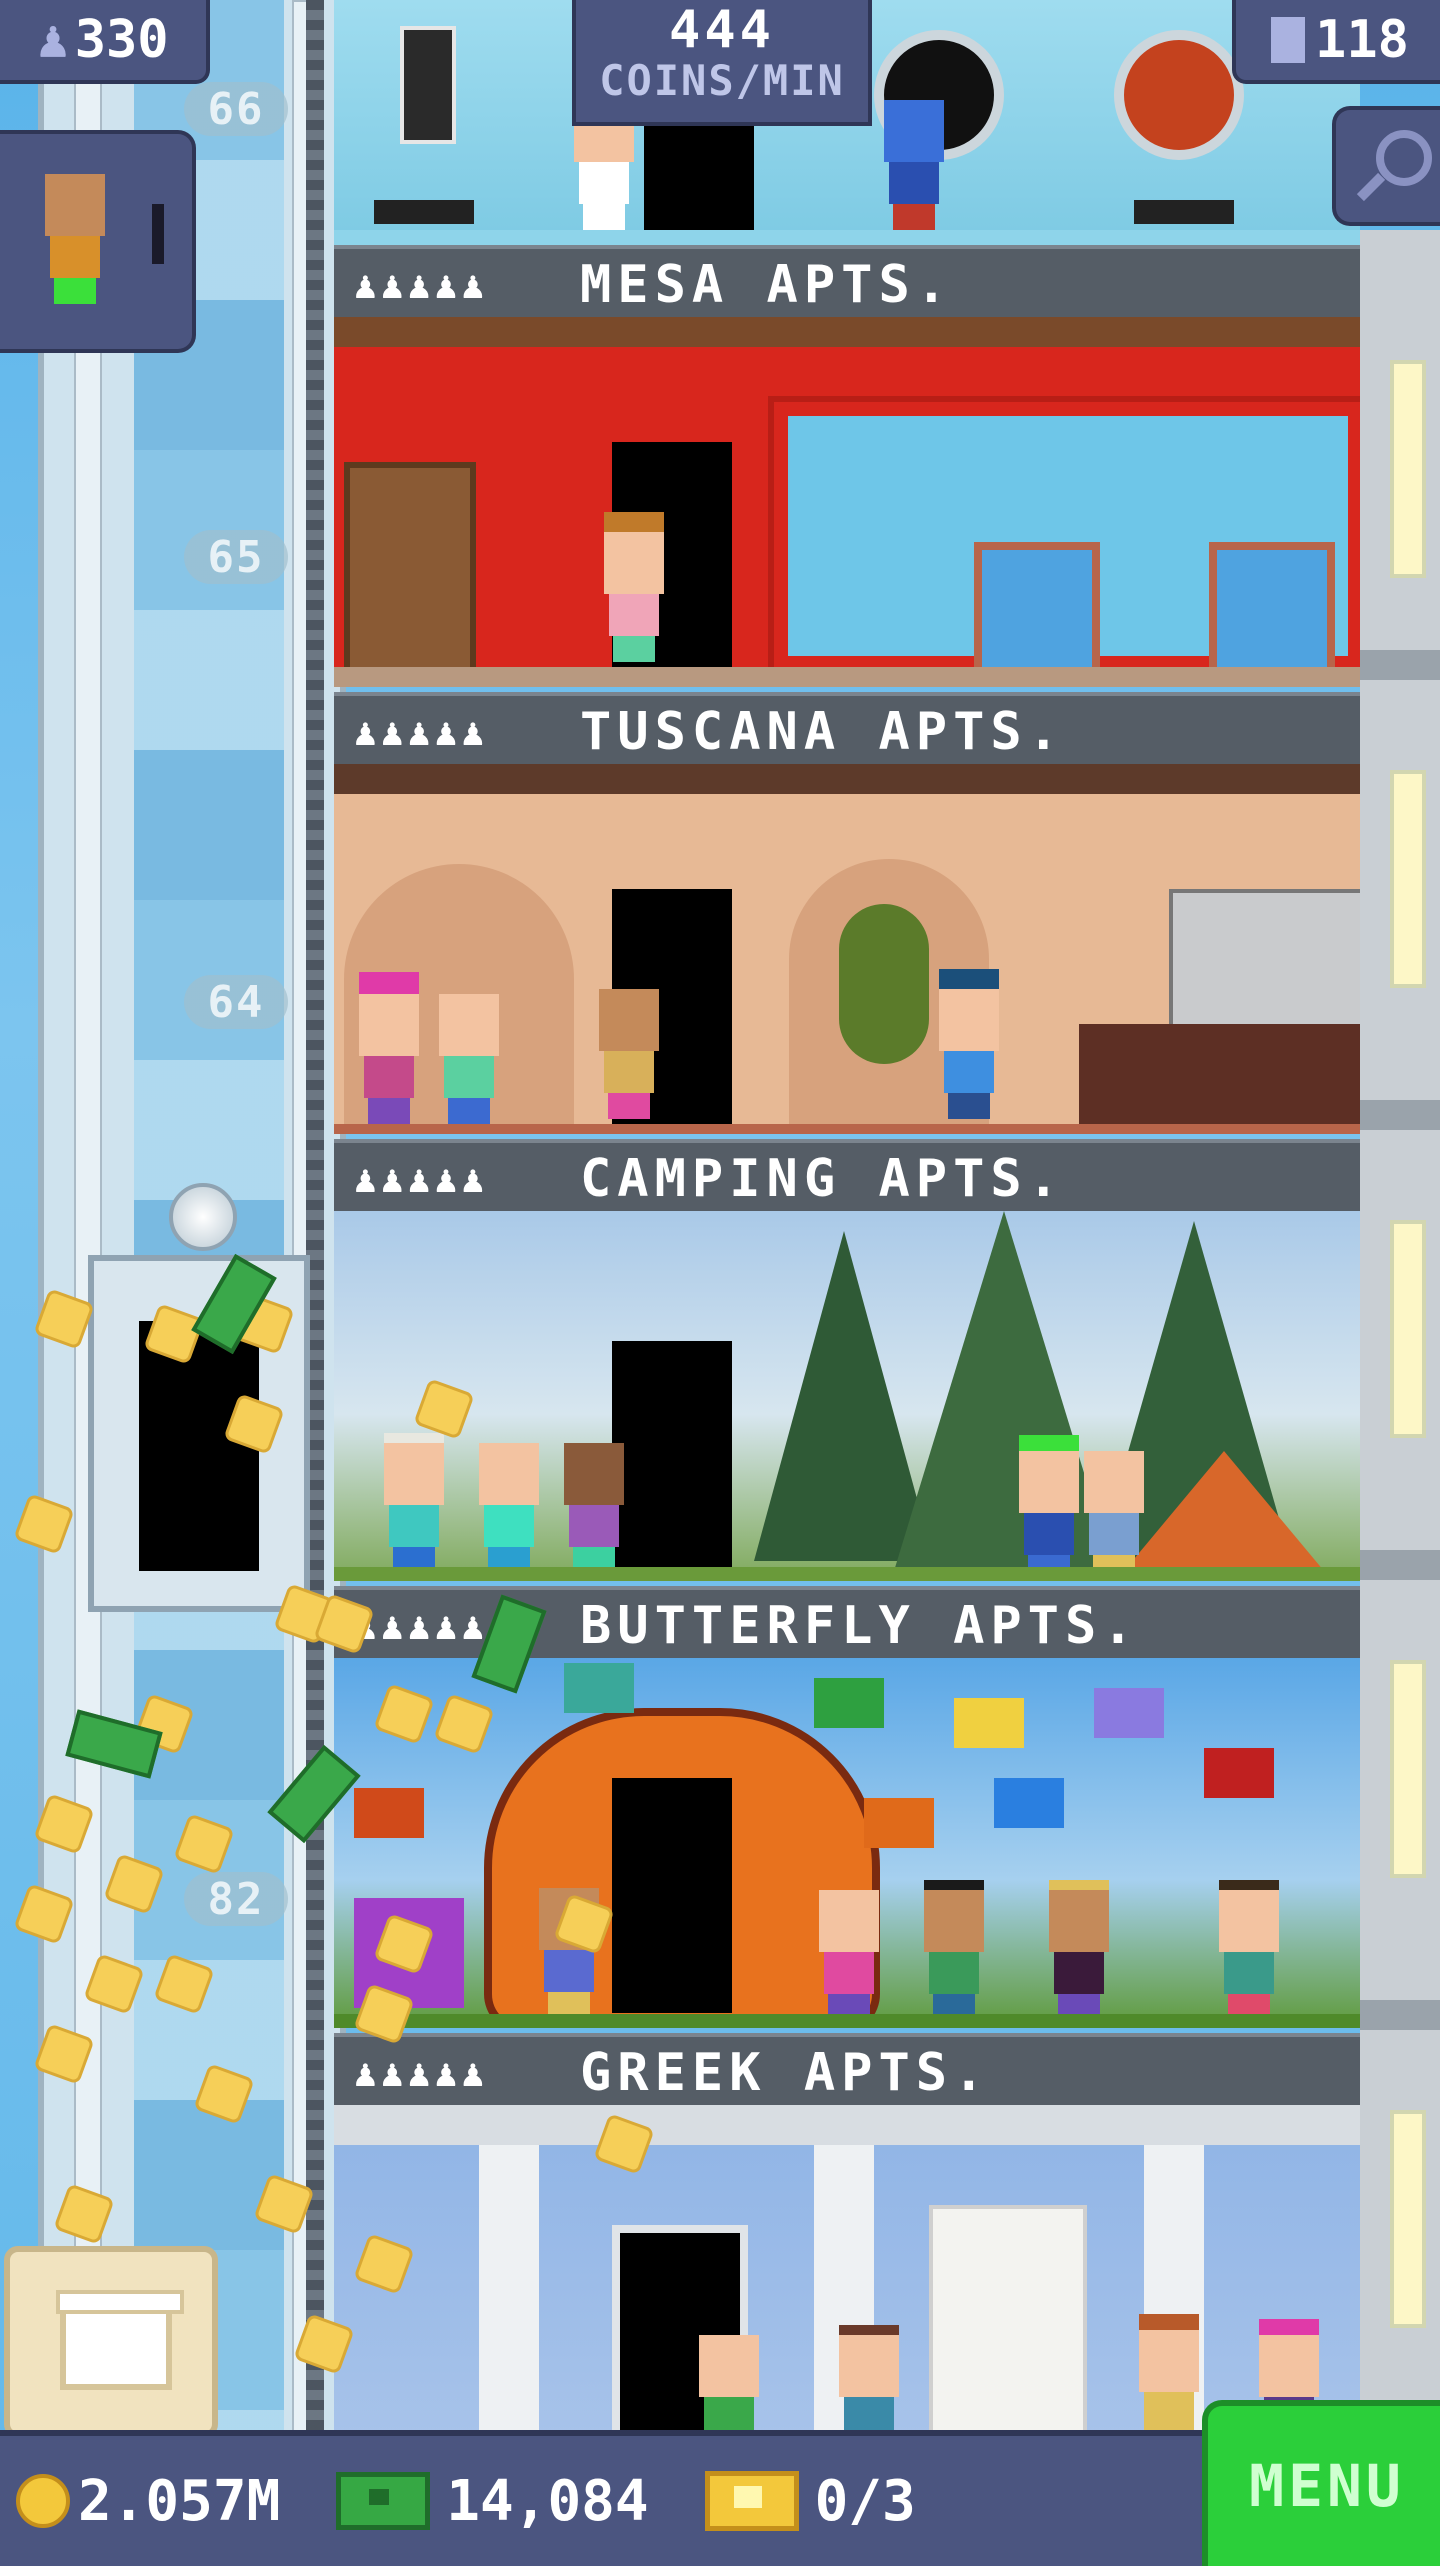 The width and height of the screenshot is (1440, 2566). Describe the element at coordinates (751, 2501) in the screenshot. I see `golden-ticket-icon` at that location.